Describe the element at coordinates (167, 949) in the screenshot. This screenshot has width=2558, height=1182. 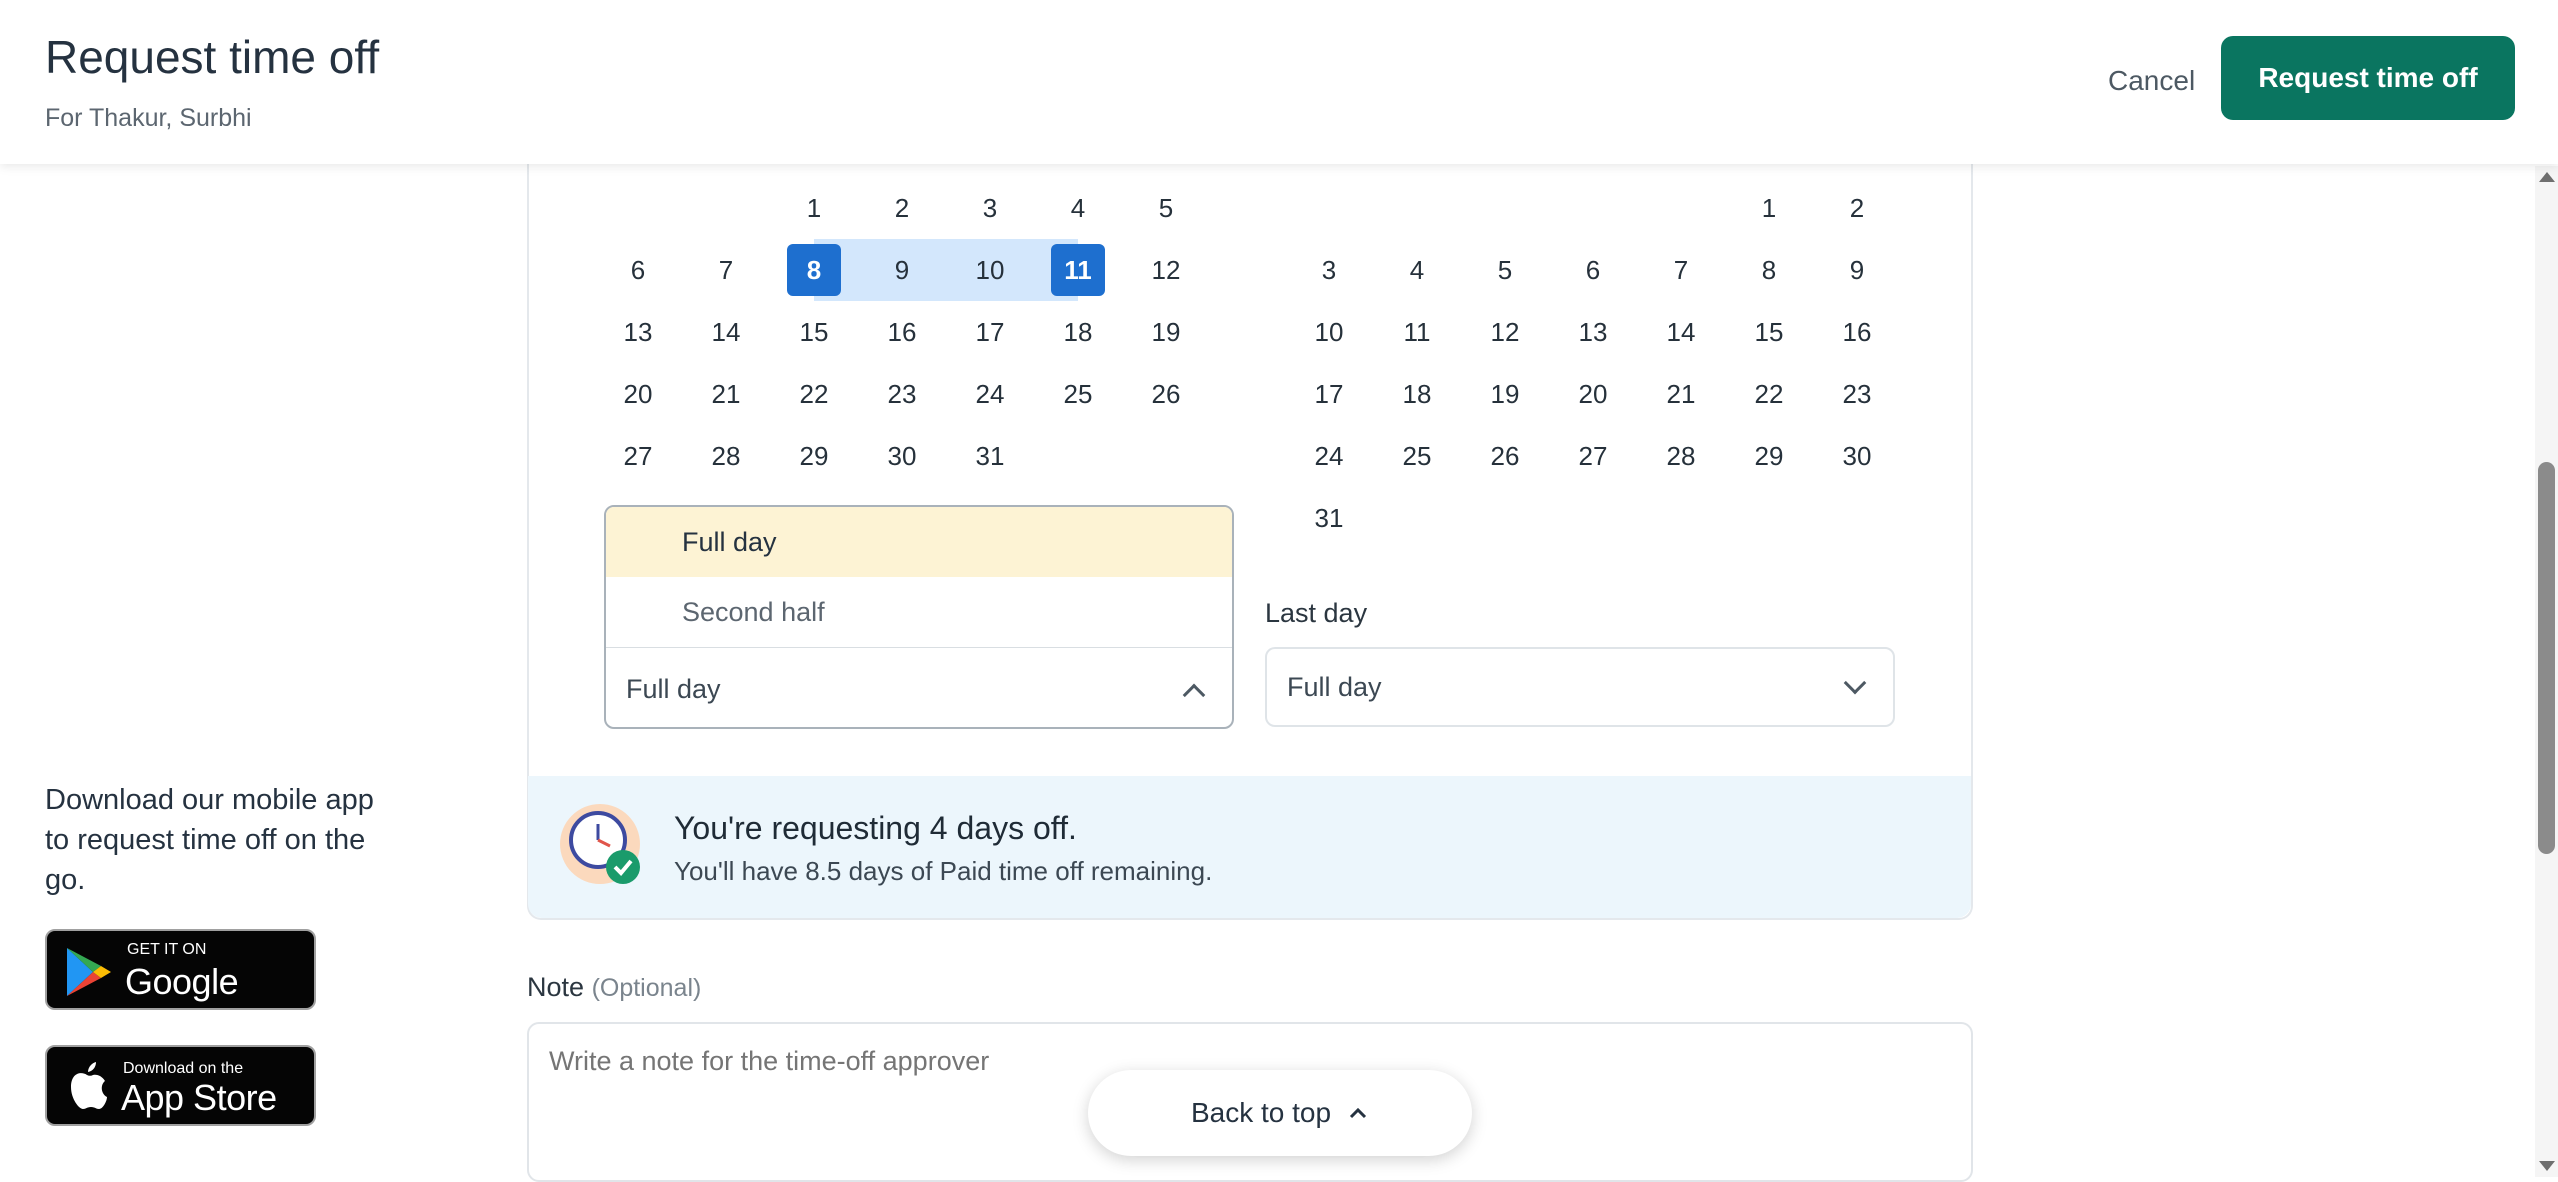
I see `google-play-small-text: GET IT ON` at that location.